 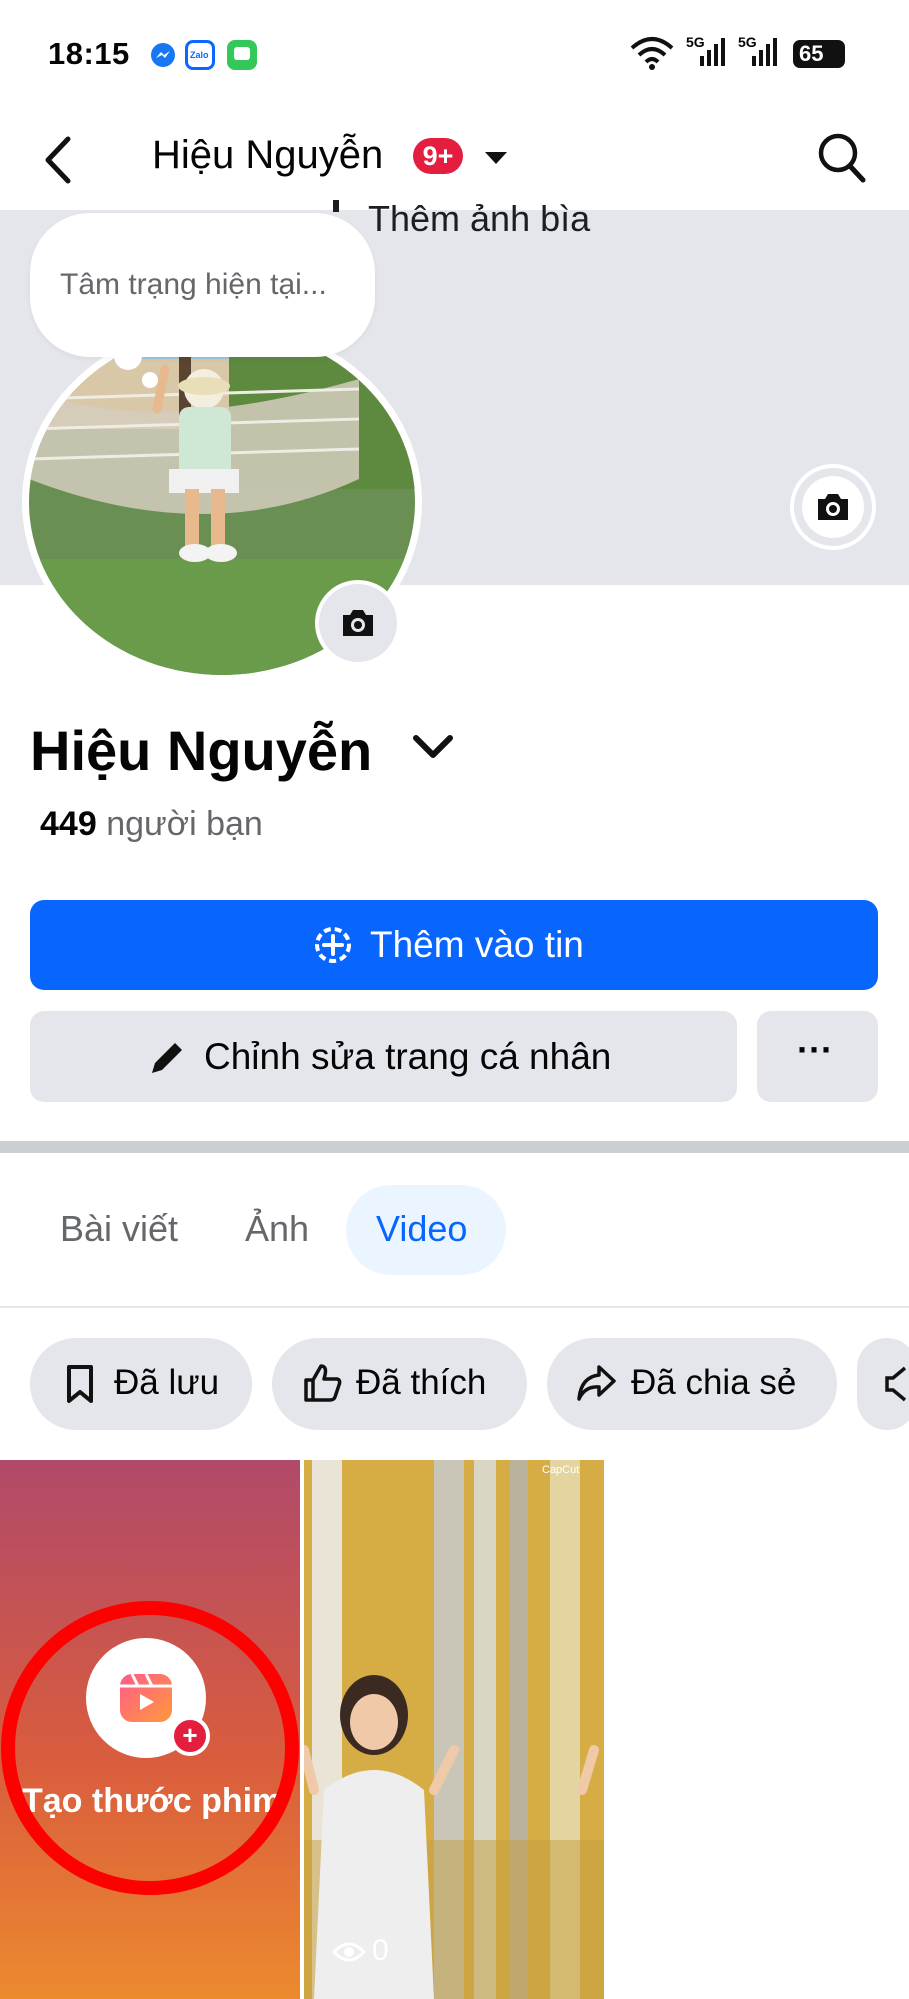 What do you see at coordinates (477, 944) in the screenshot?
I see `add-story-label: Thêm vào tin` at bounding box center [477, 944].